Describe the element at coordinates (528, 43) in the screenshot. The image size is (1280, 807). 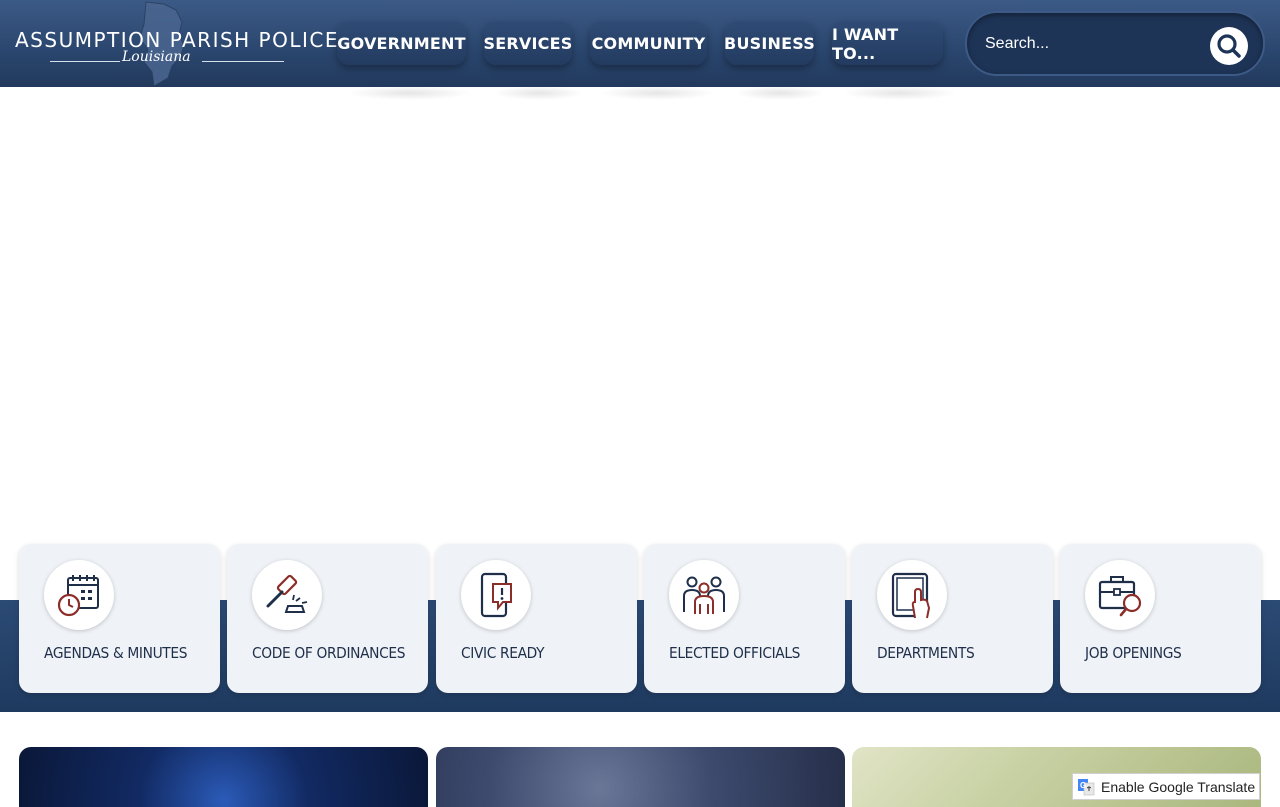
I see `nav-services: SERVICES` at that location.